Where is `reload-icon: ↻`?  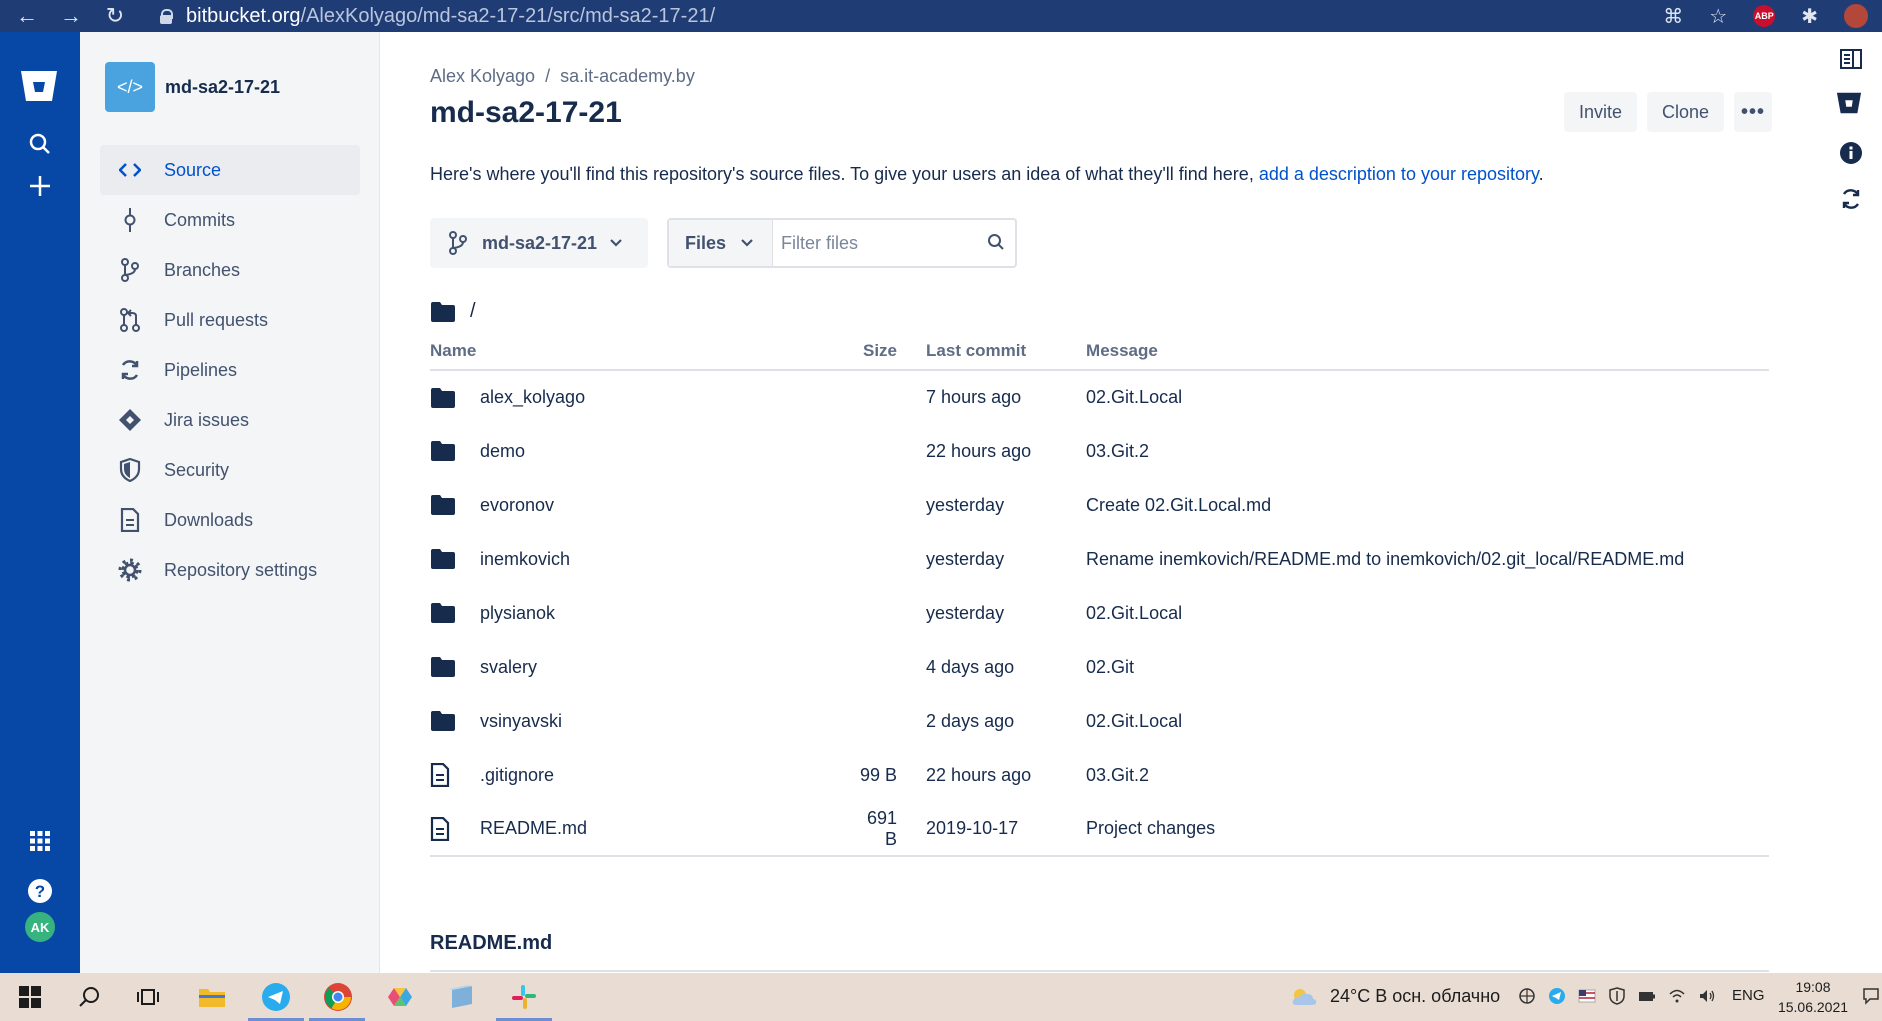 reload-icon: ↻ is located at coordinates (115, 16).